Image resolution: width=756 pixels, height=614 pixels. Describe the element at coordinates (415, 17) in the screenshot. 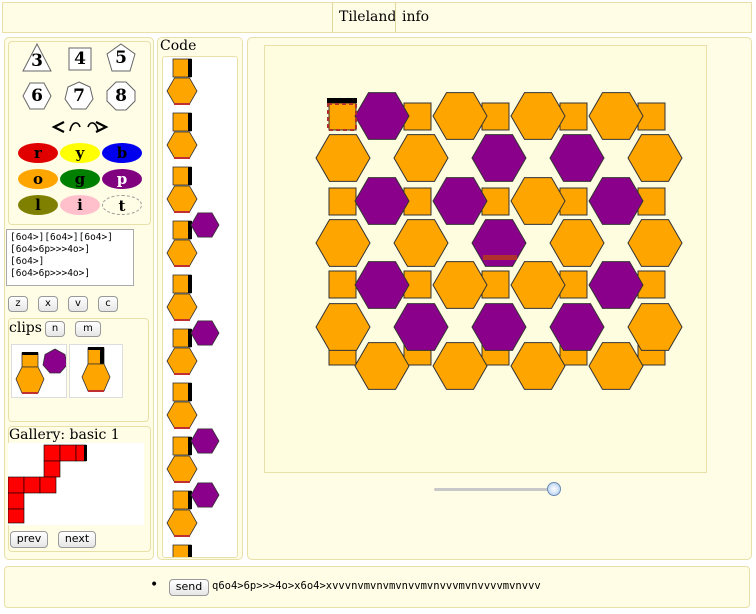

I see `info-button: info` at that location.